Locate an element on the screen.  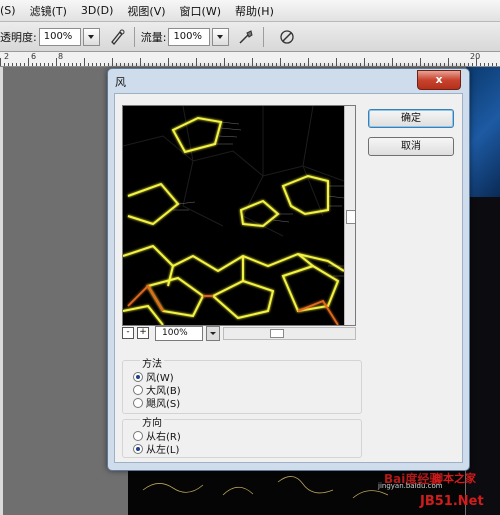
radio-selected-icon is located at coordinates (138, 376).